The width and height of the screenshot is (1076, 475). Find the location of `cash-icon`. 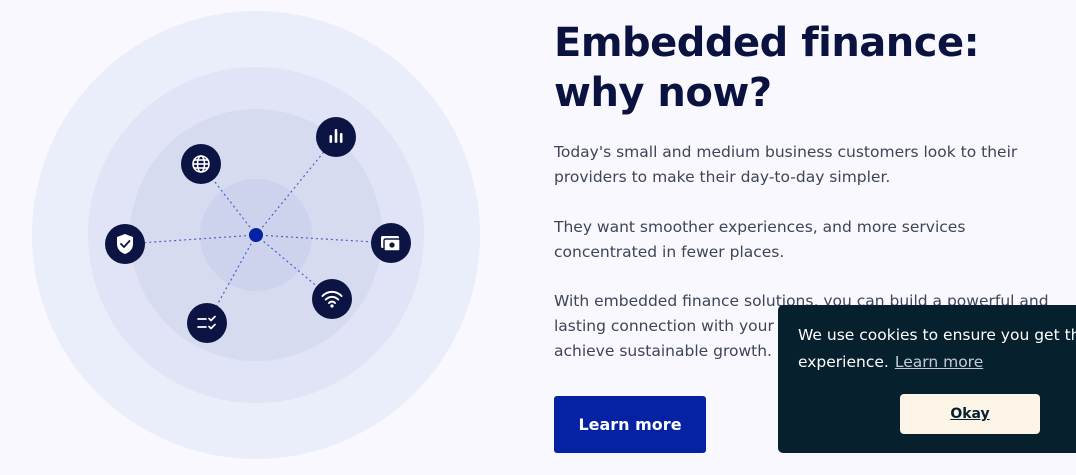

cash-icon is located at coordinates (391, 243).